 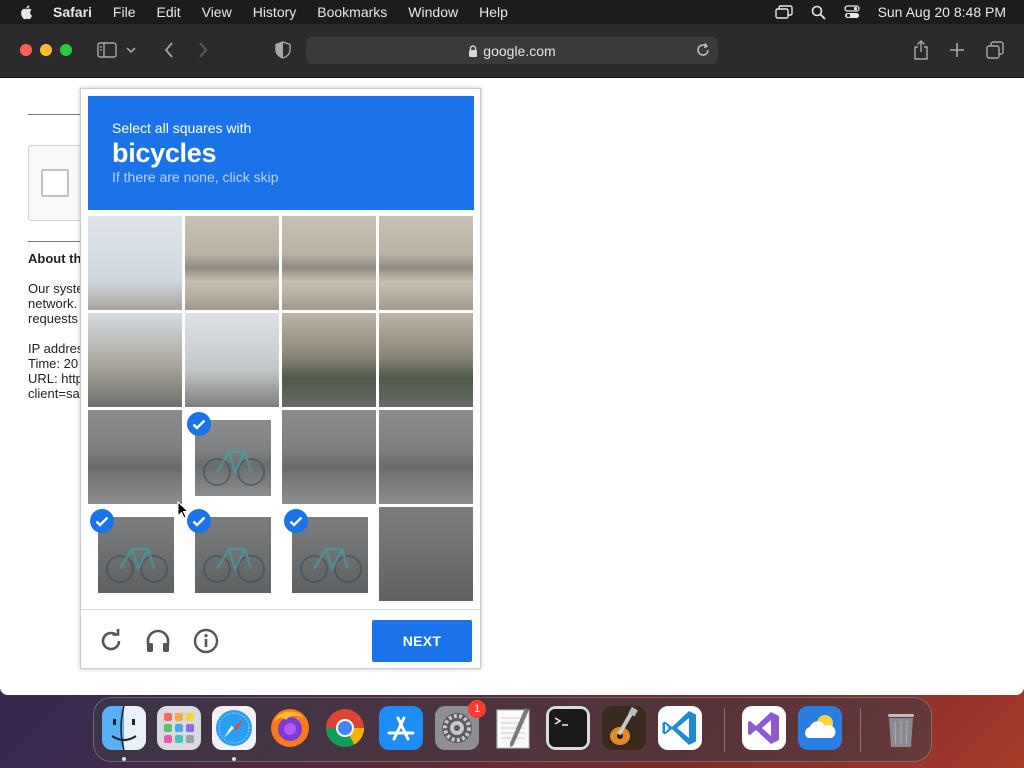 What do you see at coordinates (703, 50) in the screenshot?
I see `reload-icon` at bounding box center [703, 50].